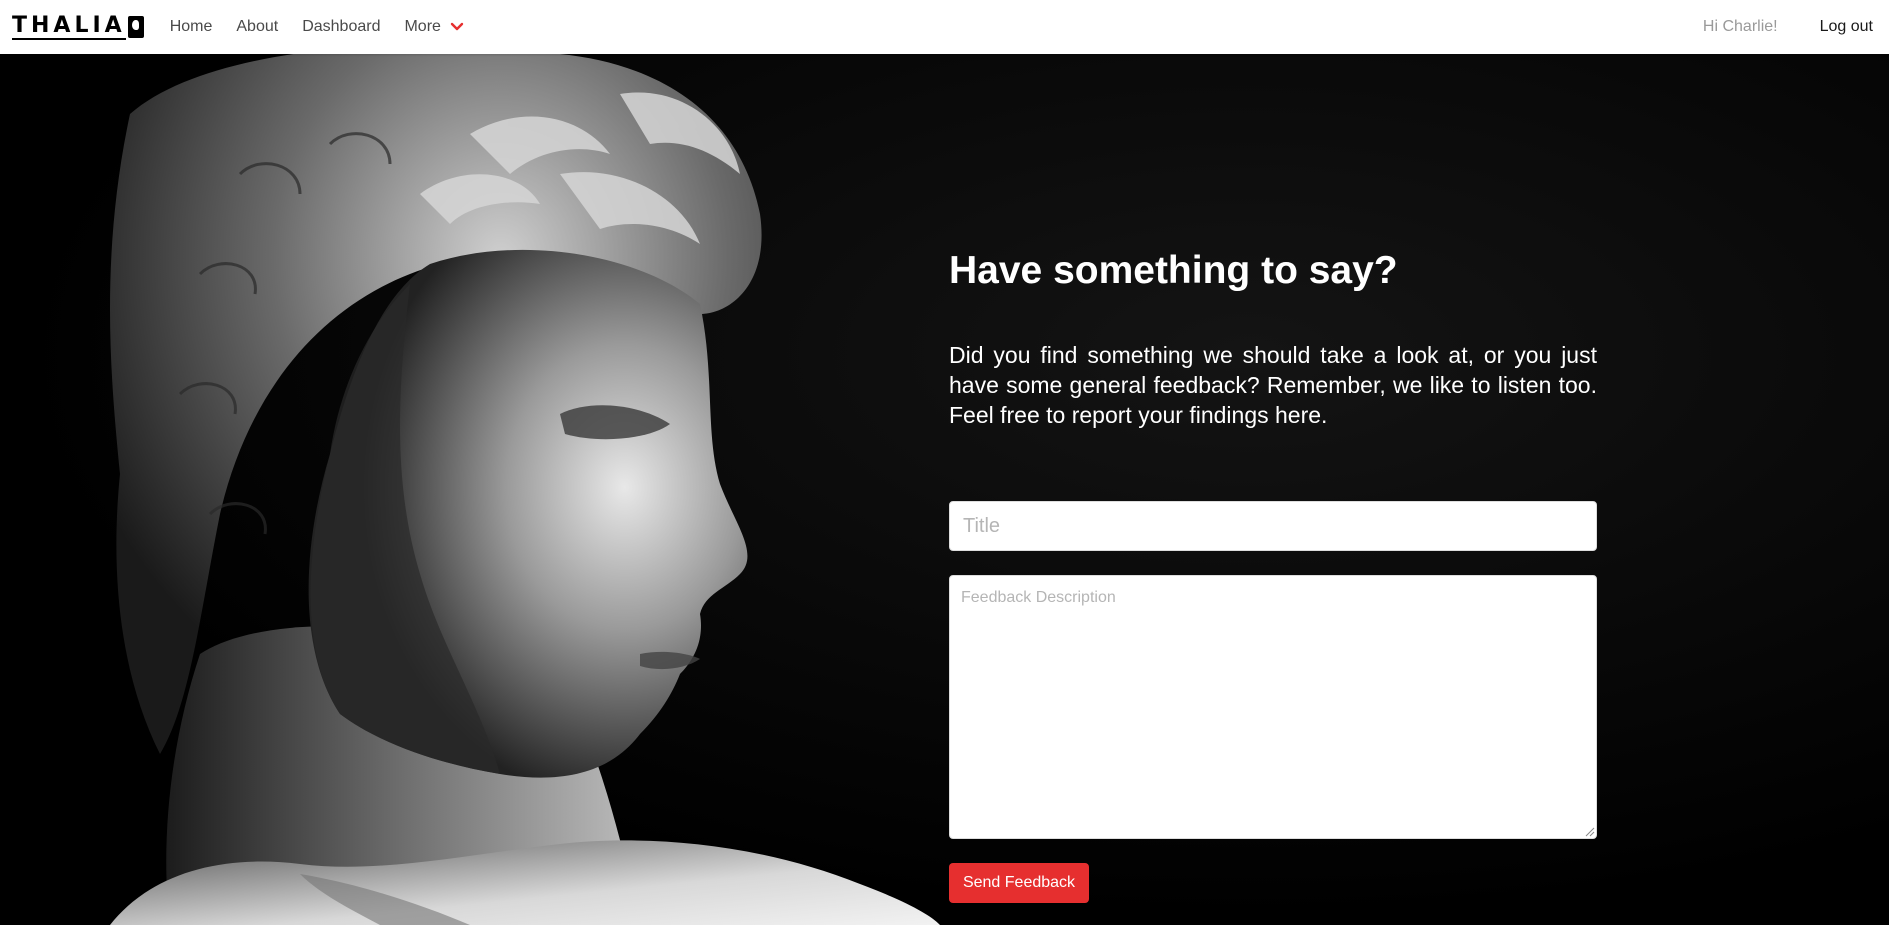 Image resolution: width=1889 pixels, height=925 pixels. Describe the element at coordinates (135, 27) in the screenshot. I see `logo-bust-icon` at that location.